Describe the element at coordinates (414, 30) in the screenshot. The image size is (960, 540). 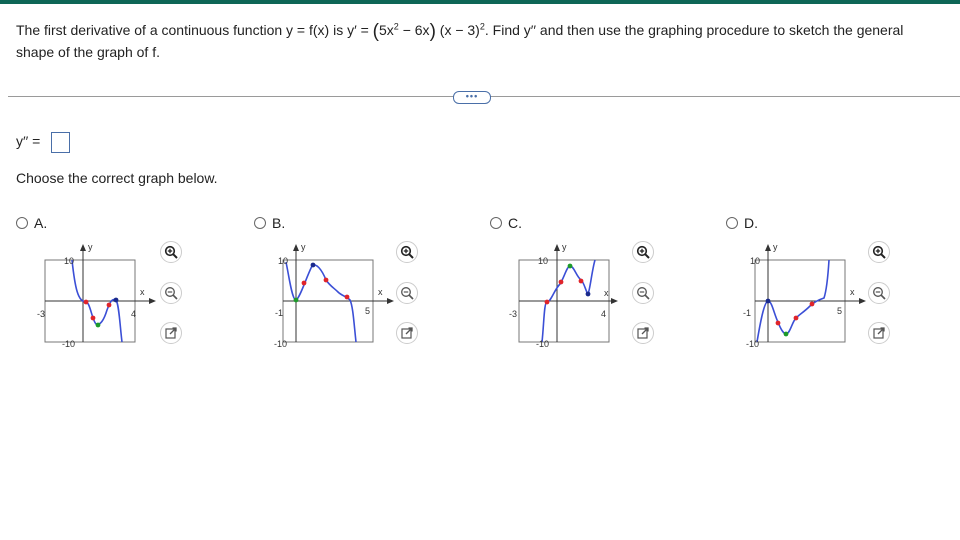
I see `factor1-rest: − 6x` at that location.